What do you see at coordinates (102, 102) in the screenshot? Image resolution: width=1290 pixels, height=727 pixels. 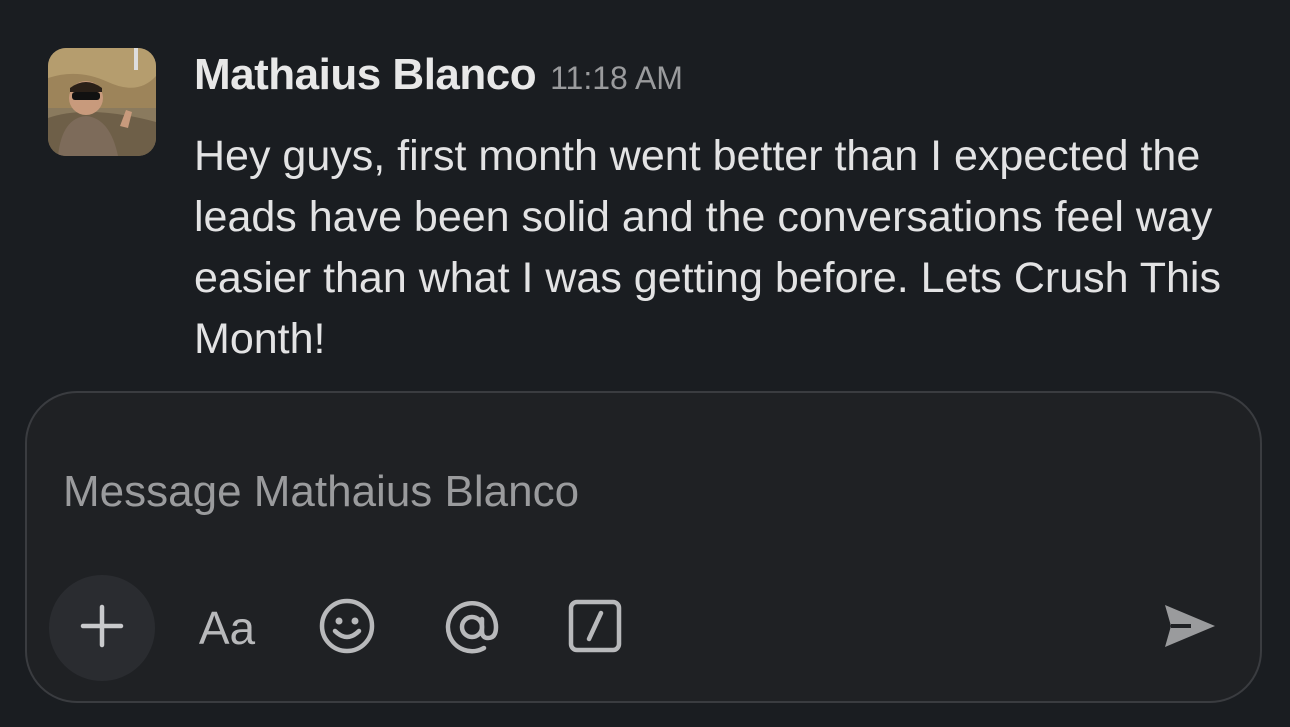 I see `avatar` at bounding box center [102, 102].